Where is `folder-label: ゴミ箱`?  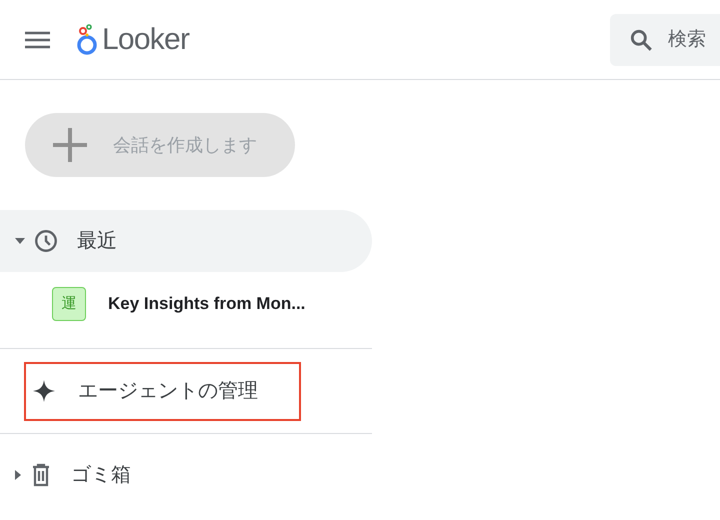
folder-label: ゴミ箱 is located at coordinates (101, 475).